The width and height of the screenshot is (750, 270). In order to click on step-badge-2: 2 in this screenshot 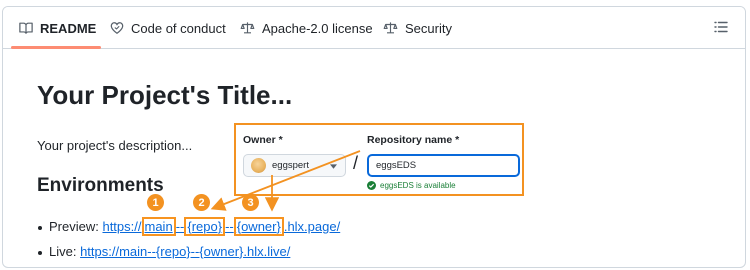, I will do `click(201, 202)`.